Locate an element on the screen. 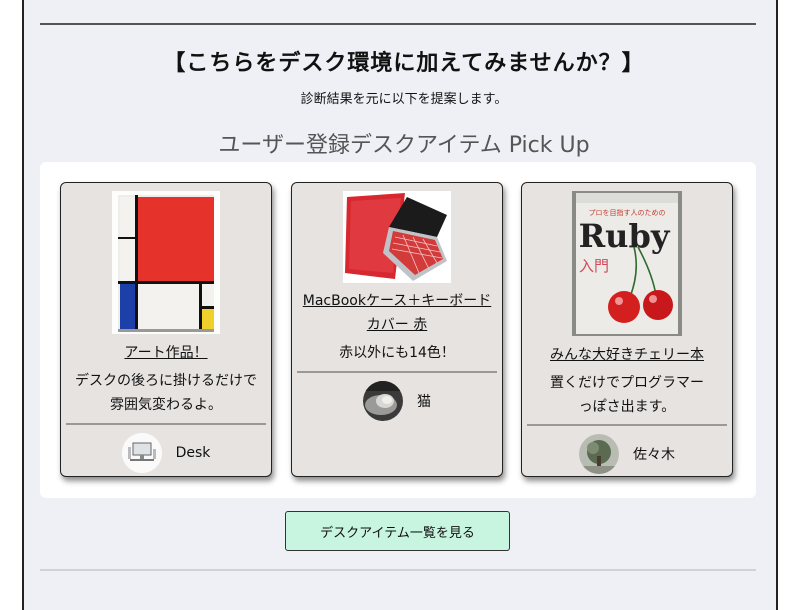  item-description: デスクの後ろに掛けるだけで雰囲気変わるよ。 is located at coordinates (166, 393).